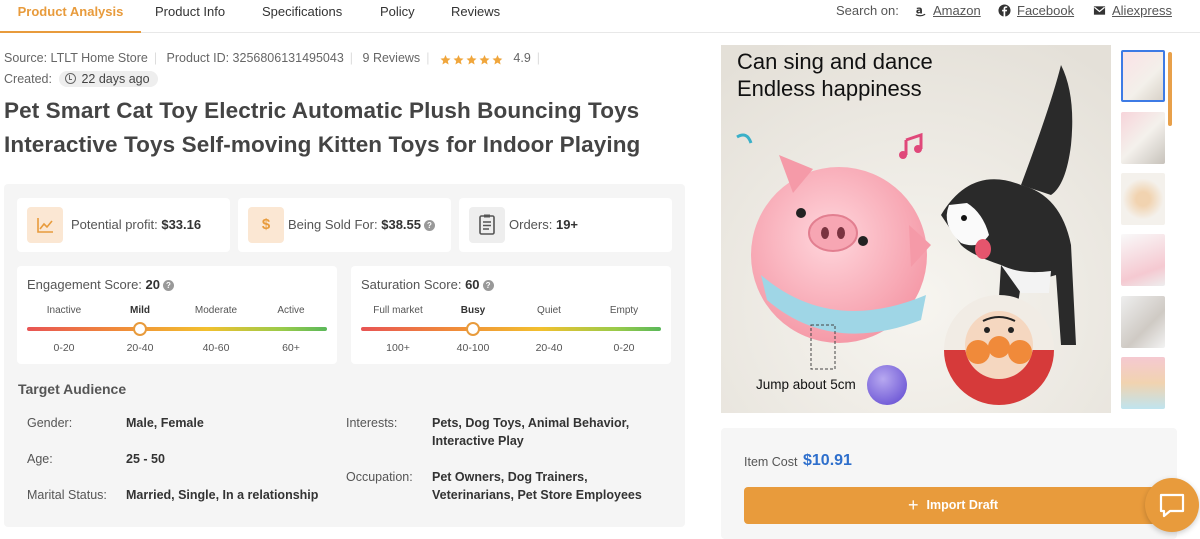 This screenshot has width=1200, height=539. I want to click on marital-status-value: Married, Single, In a relationship, so click(222, 495).